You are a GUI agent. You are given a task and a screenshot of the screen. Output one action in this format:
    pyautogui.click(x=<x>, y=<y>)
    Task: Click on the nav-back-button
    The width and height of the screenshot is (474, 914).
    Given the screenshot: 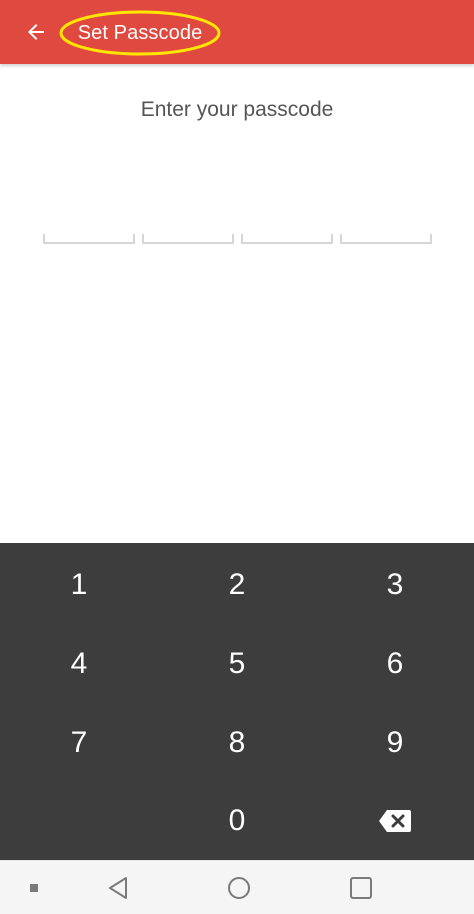 What is the action you would take?
    pyautogui.click(x=118, y=888)
    